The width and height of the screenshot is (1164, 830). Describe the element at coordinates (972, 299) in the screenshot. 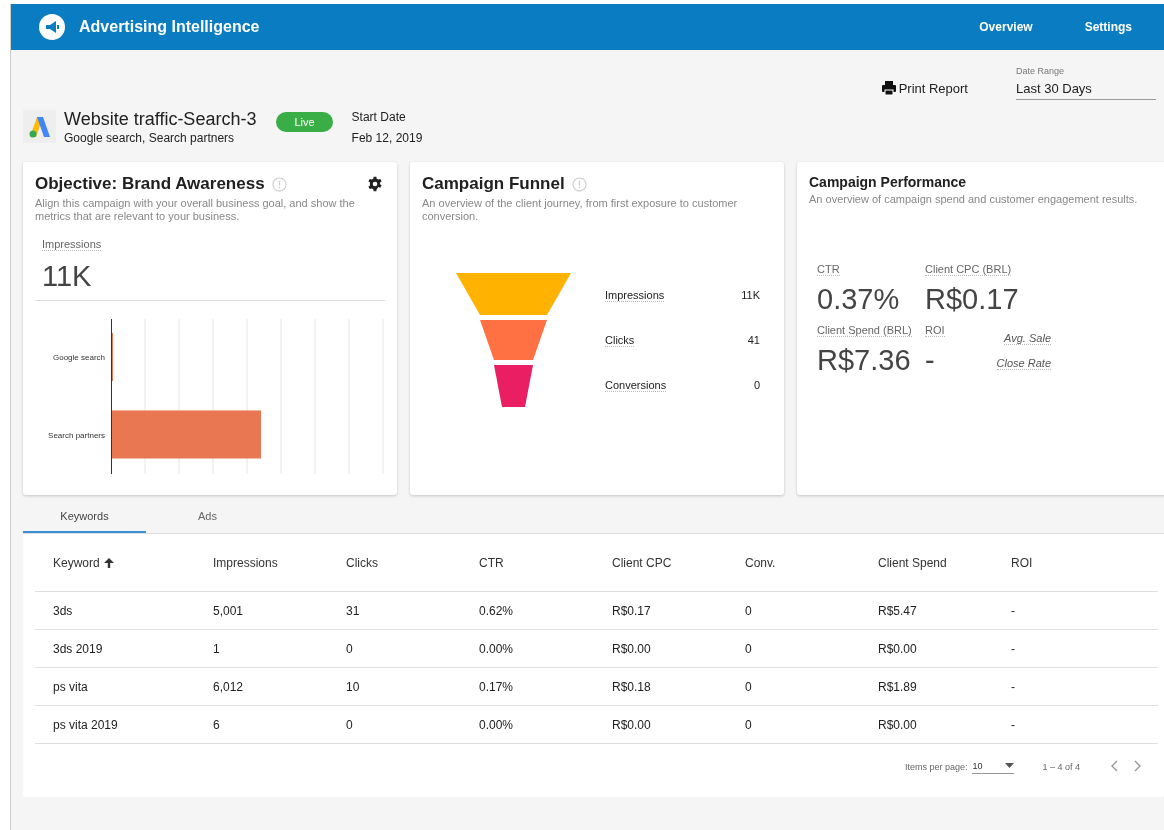

I see `metric-value: R$0.17` at that location.